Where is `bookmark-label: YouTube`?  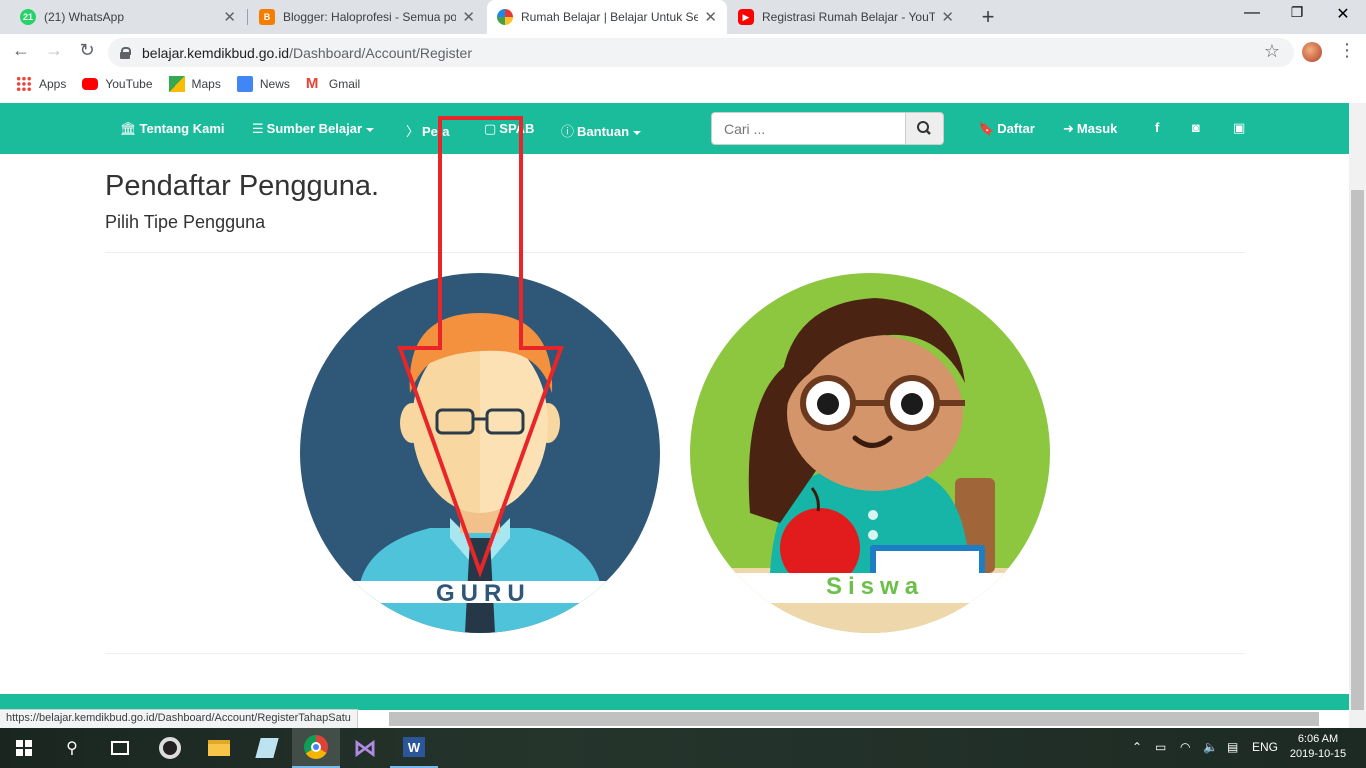
bookmark-label: YouTube is located at coordinates (129, 84).